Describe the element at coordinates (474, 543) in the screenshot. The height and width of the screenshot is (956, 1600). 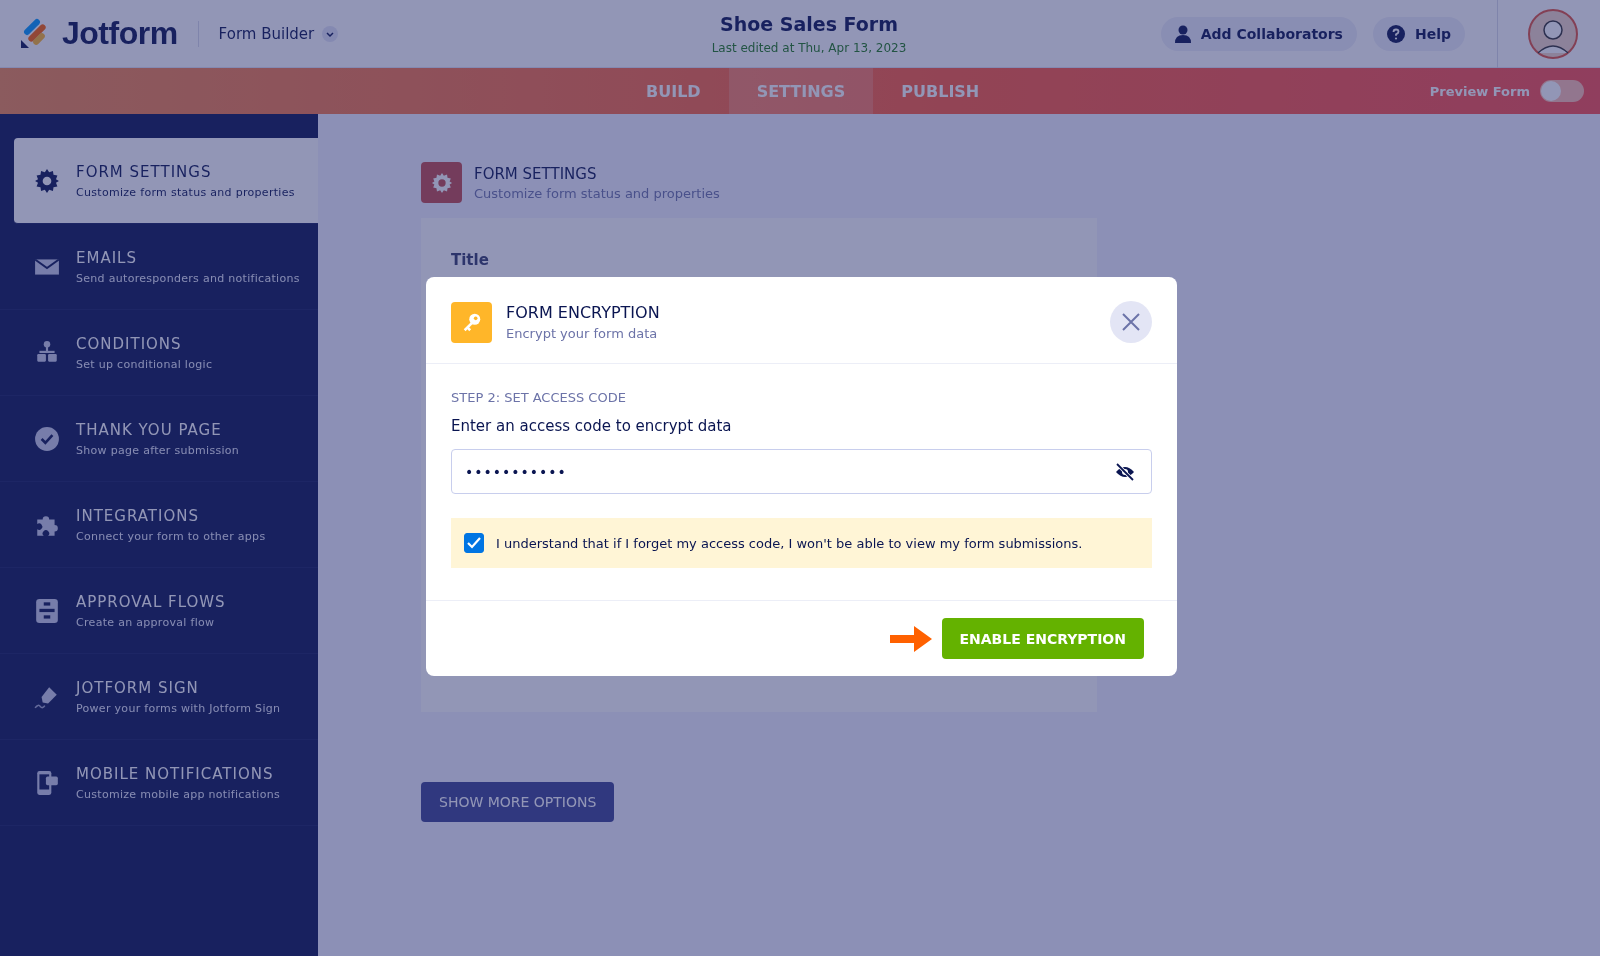
I see `checkbox` at that location.